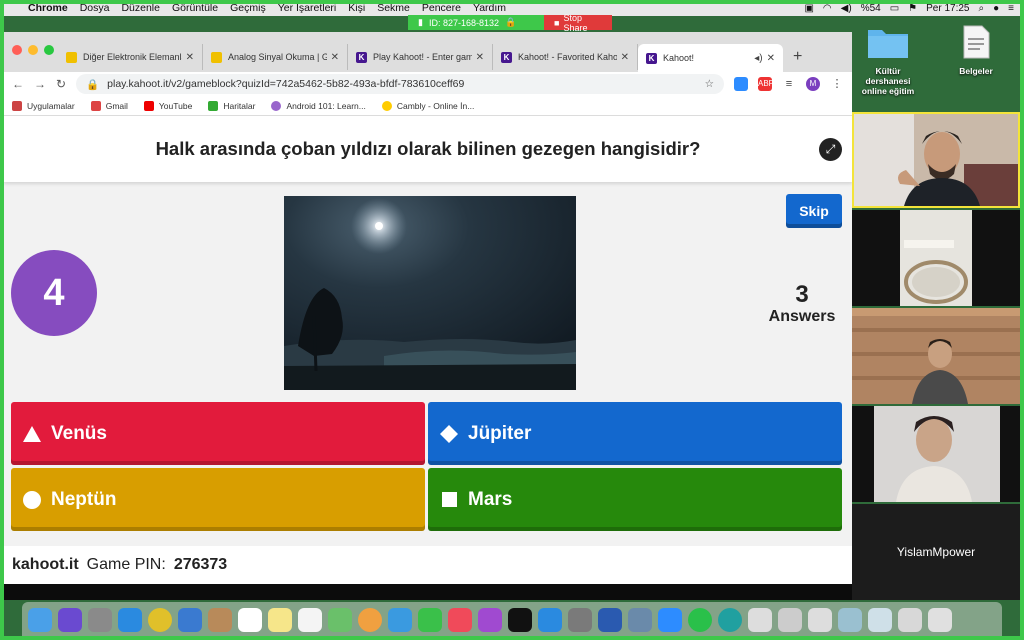 Image resolution: width=1024 pixels, height=640 pixels. I want to click on menu-help: Yardım, so click(489, 8).